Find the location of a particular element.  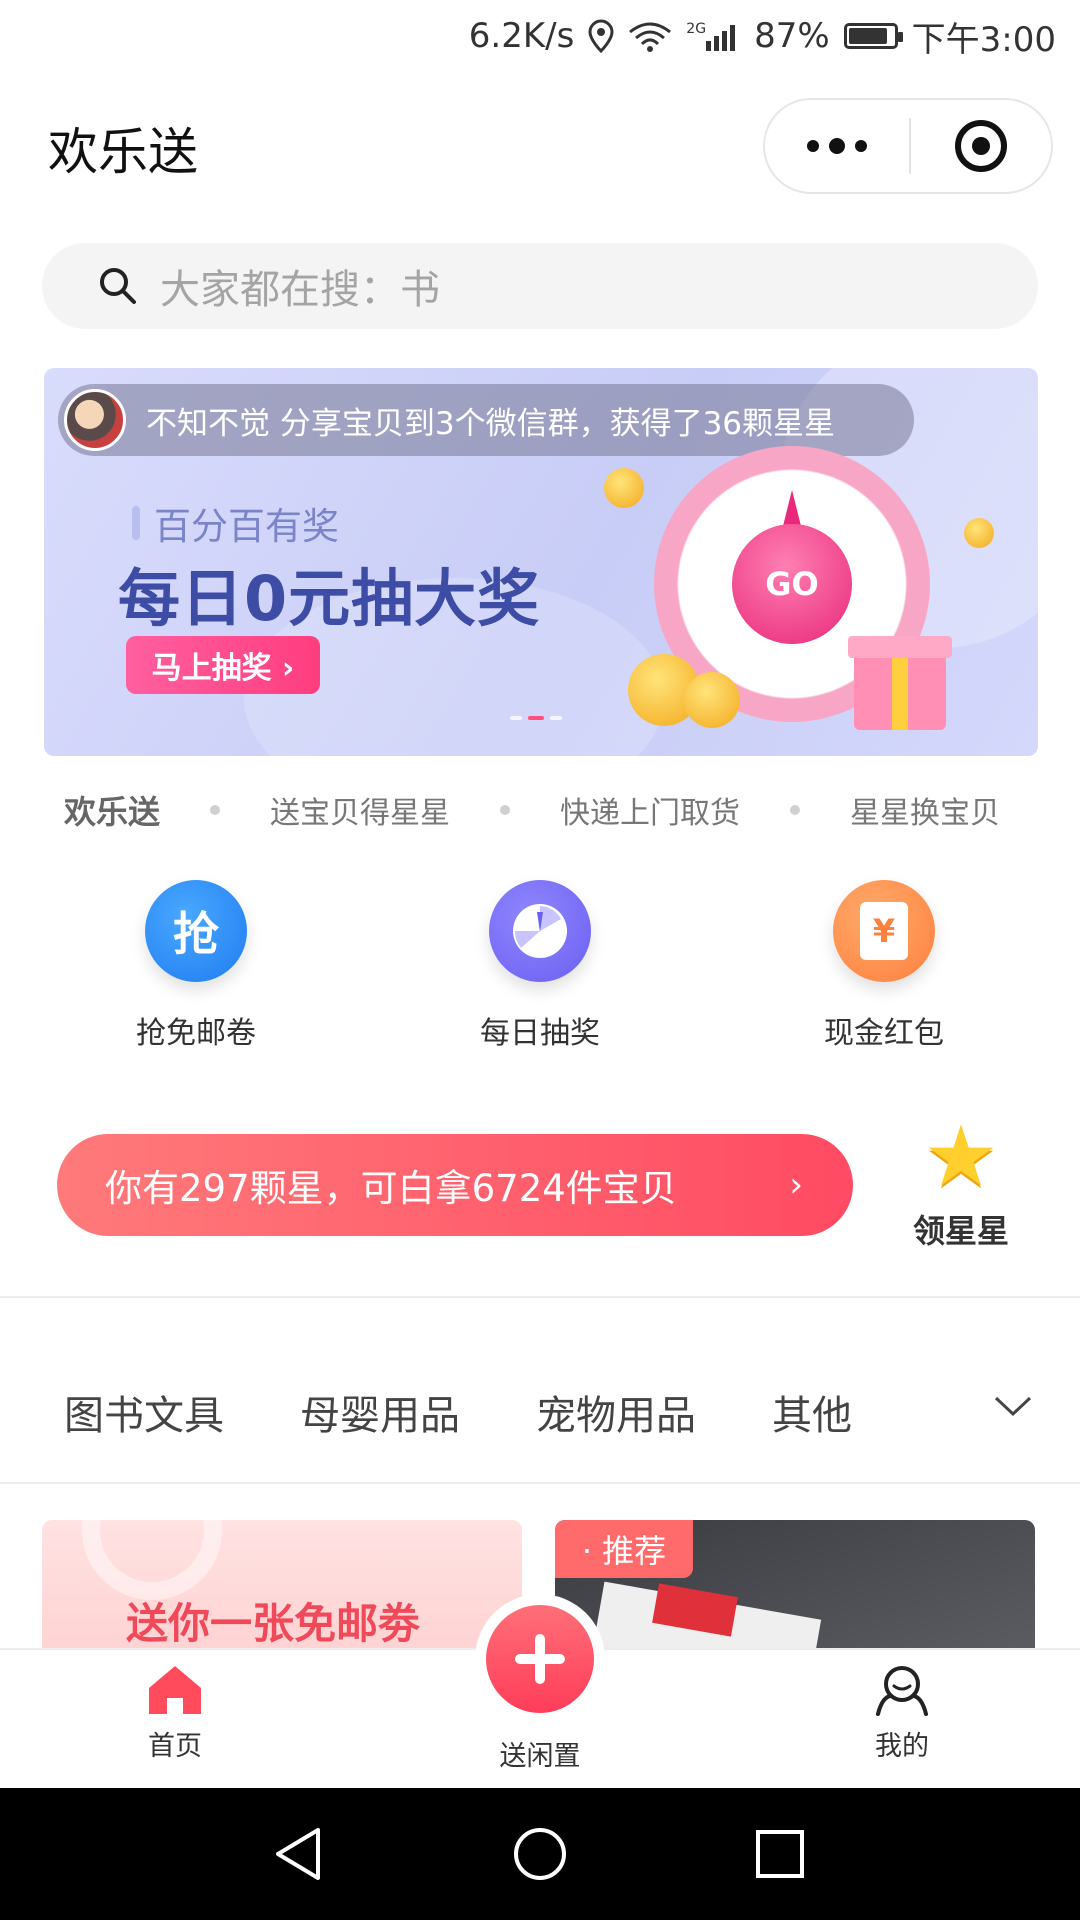

tab-me: 我的 is located at coordinates (902, 1713).